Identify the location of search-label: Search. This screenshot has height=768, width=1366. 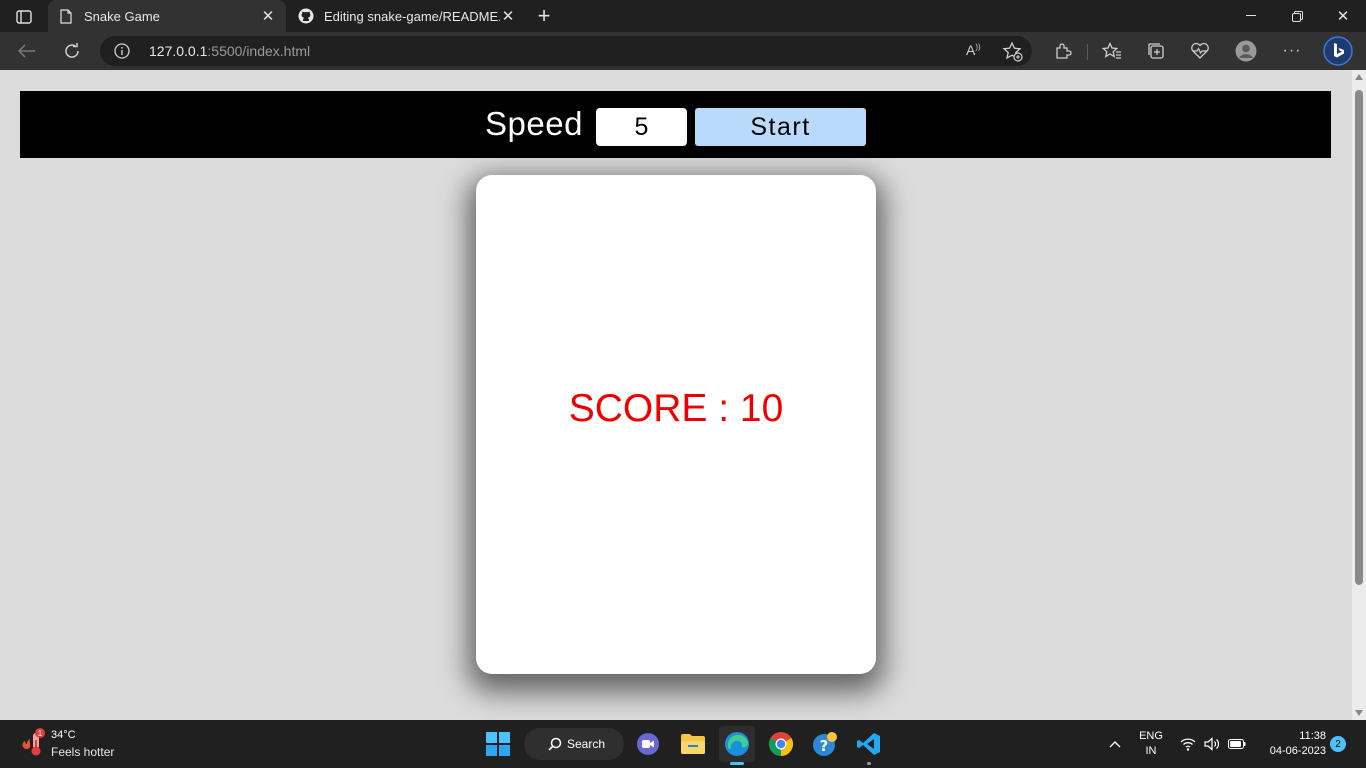
(586, 744).